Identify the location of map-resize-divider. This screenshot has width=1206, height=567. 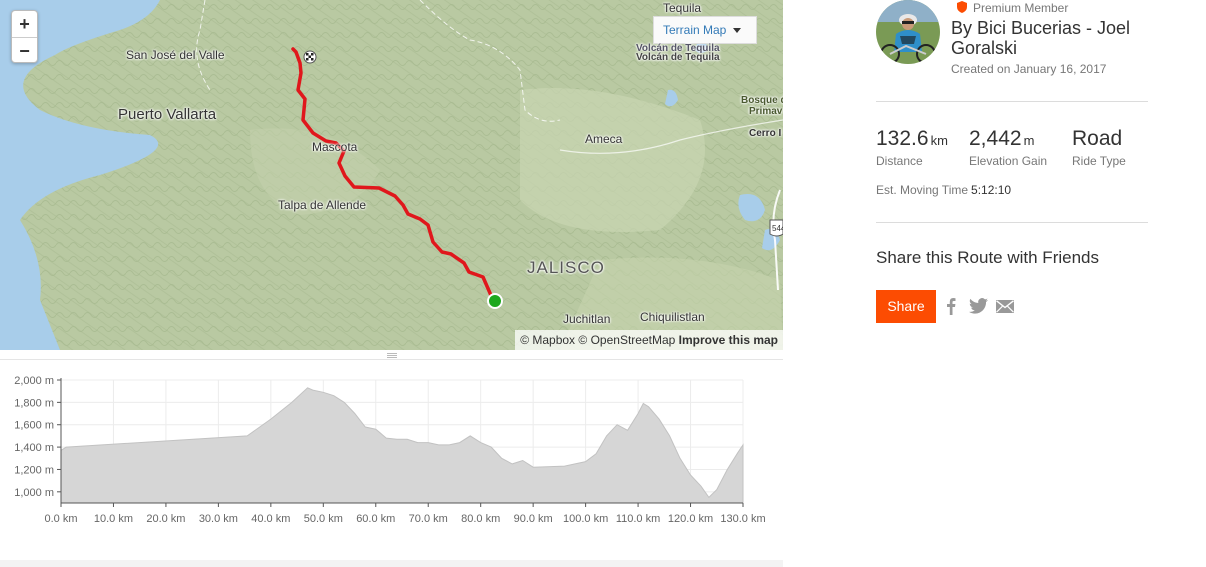
(391, 355).